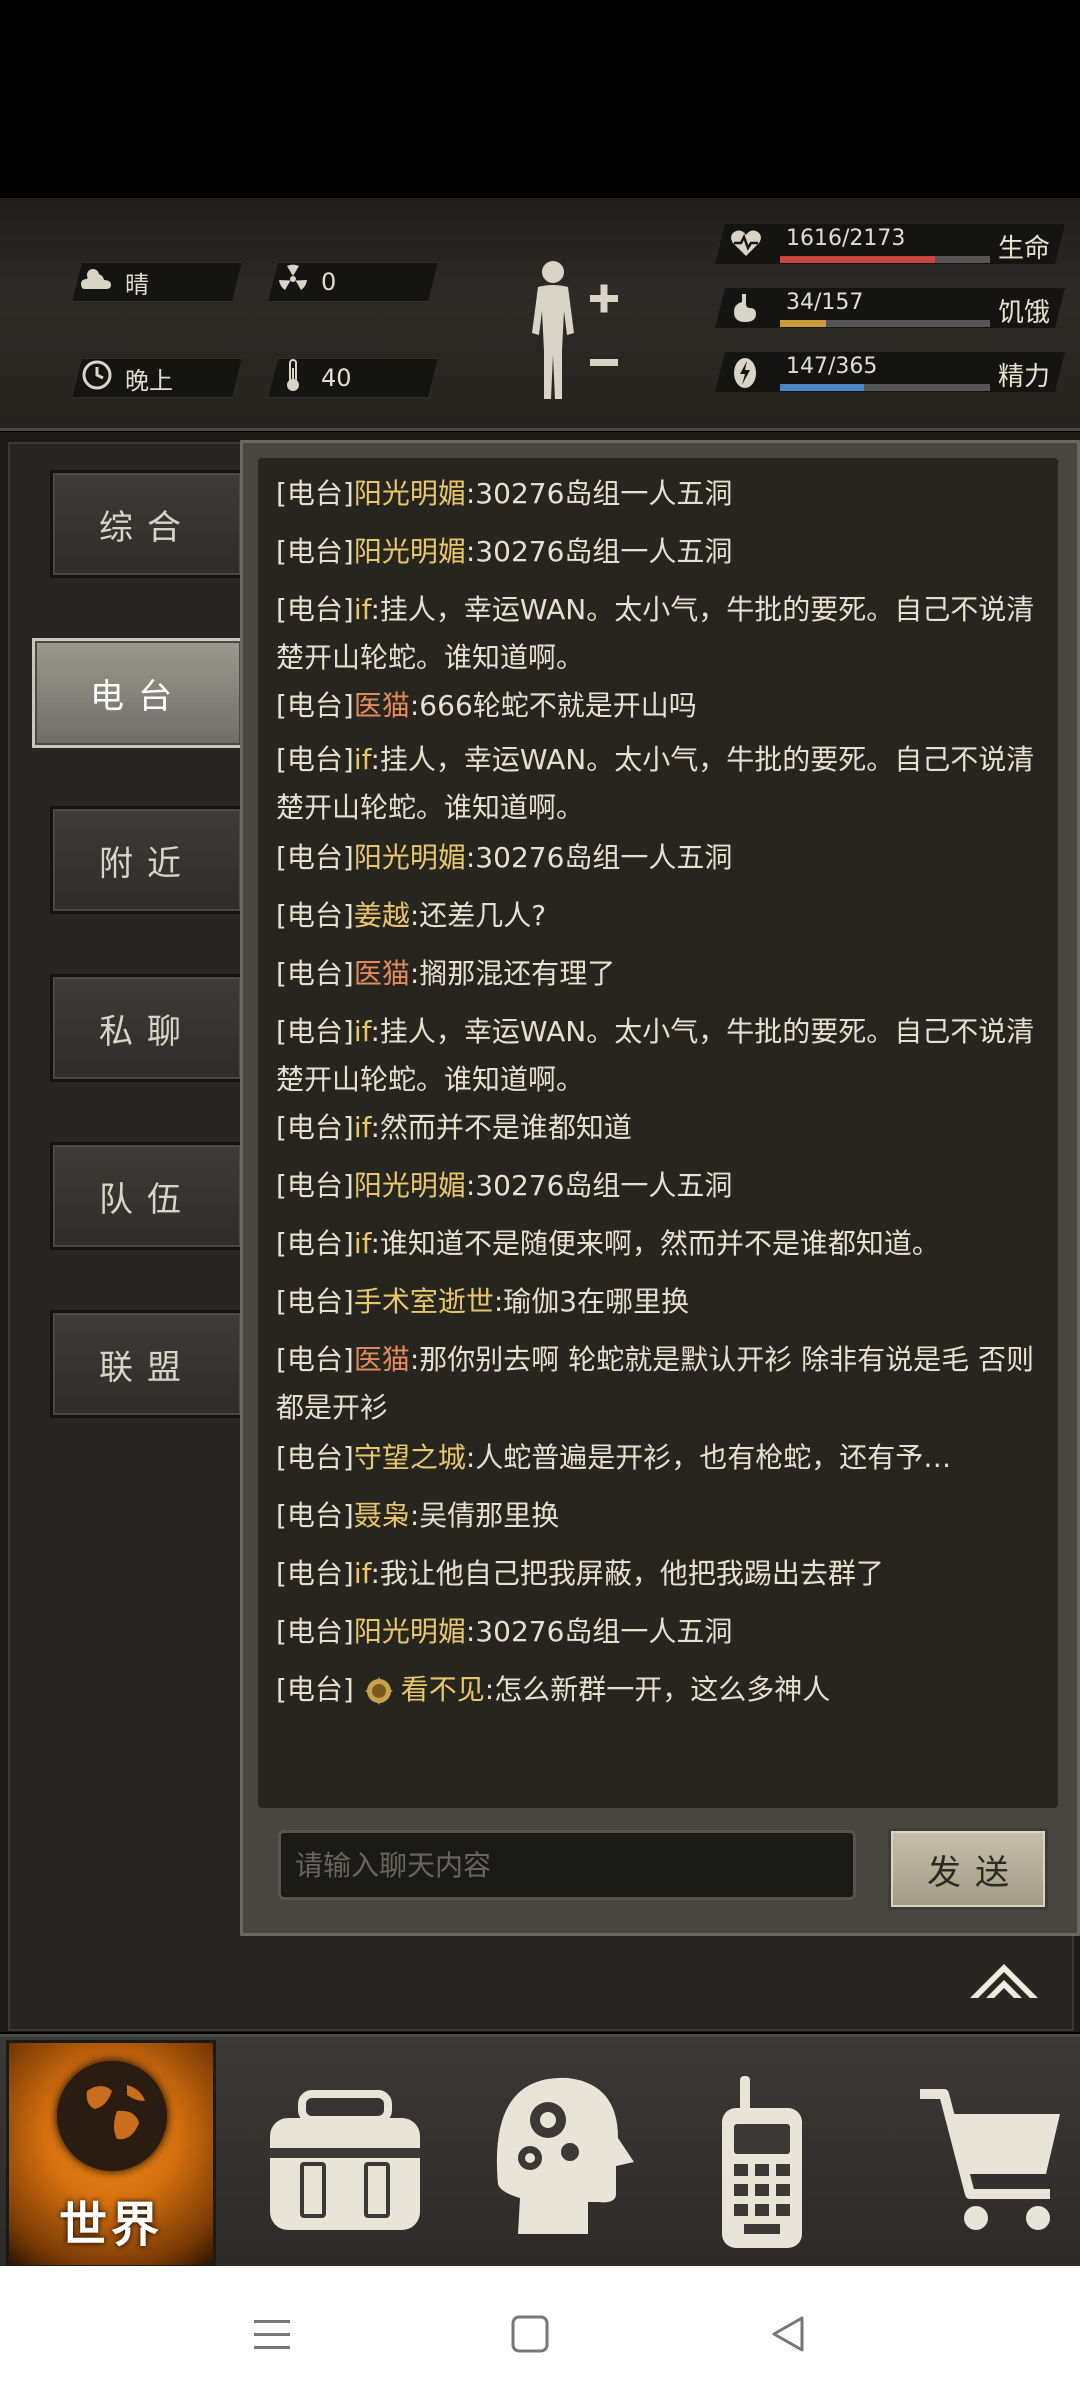 The image size is (1080, 2400). I want to click on stomach-icon, so click(746, 308).